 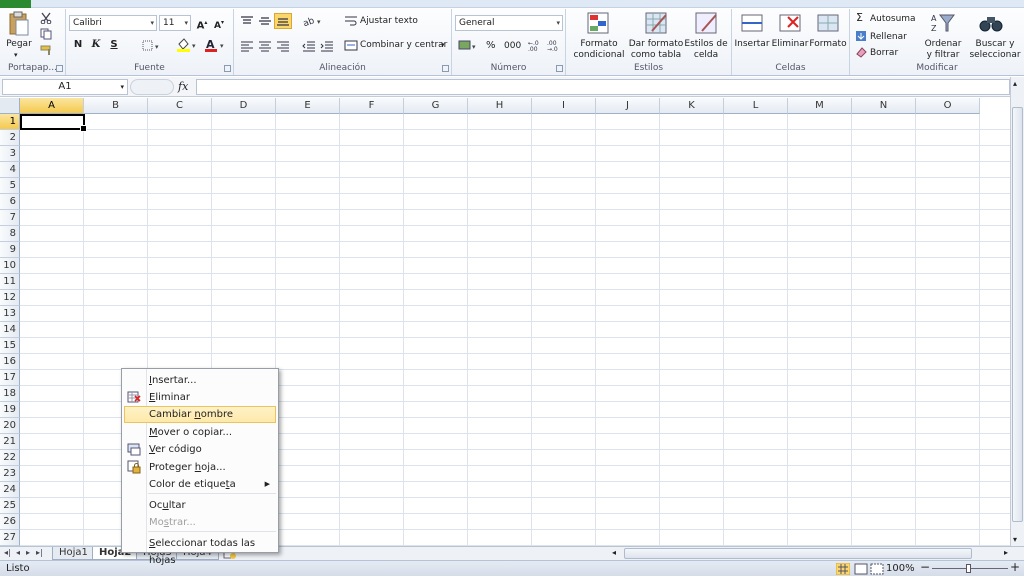 What do you see at coordinates (657, 23) in the screenshot?
I see `format-as-table-icon` at bounding box center [657, 23].